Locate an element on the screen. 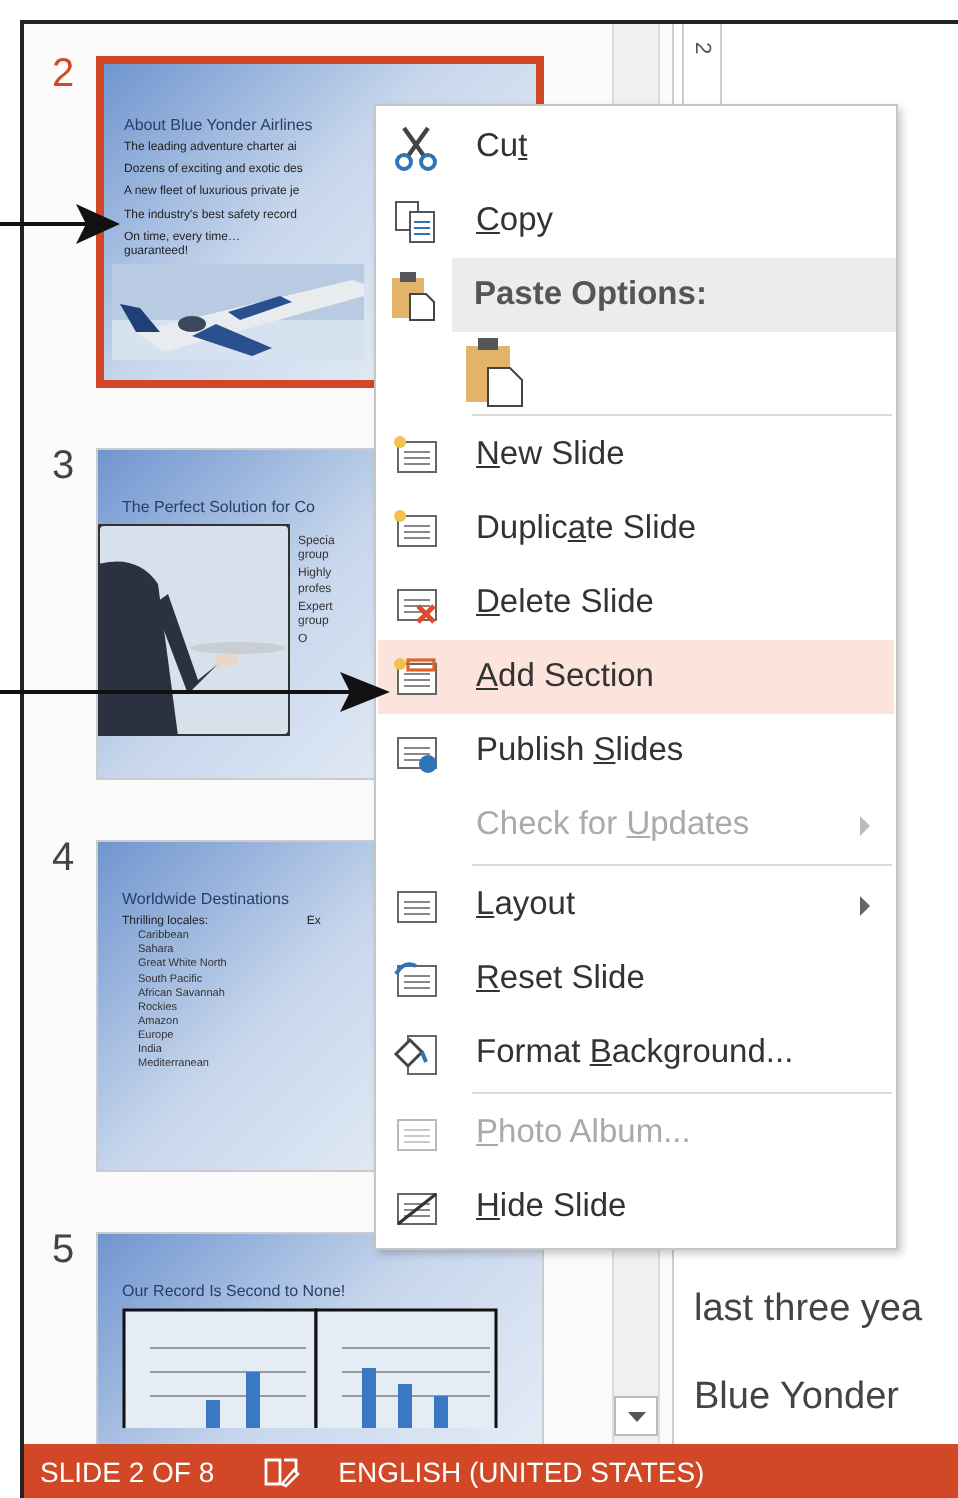  ruler-label: 2 is located at coordinates (702, 48).